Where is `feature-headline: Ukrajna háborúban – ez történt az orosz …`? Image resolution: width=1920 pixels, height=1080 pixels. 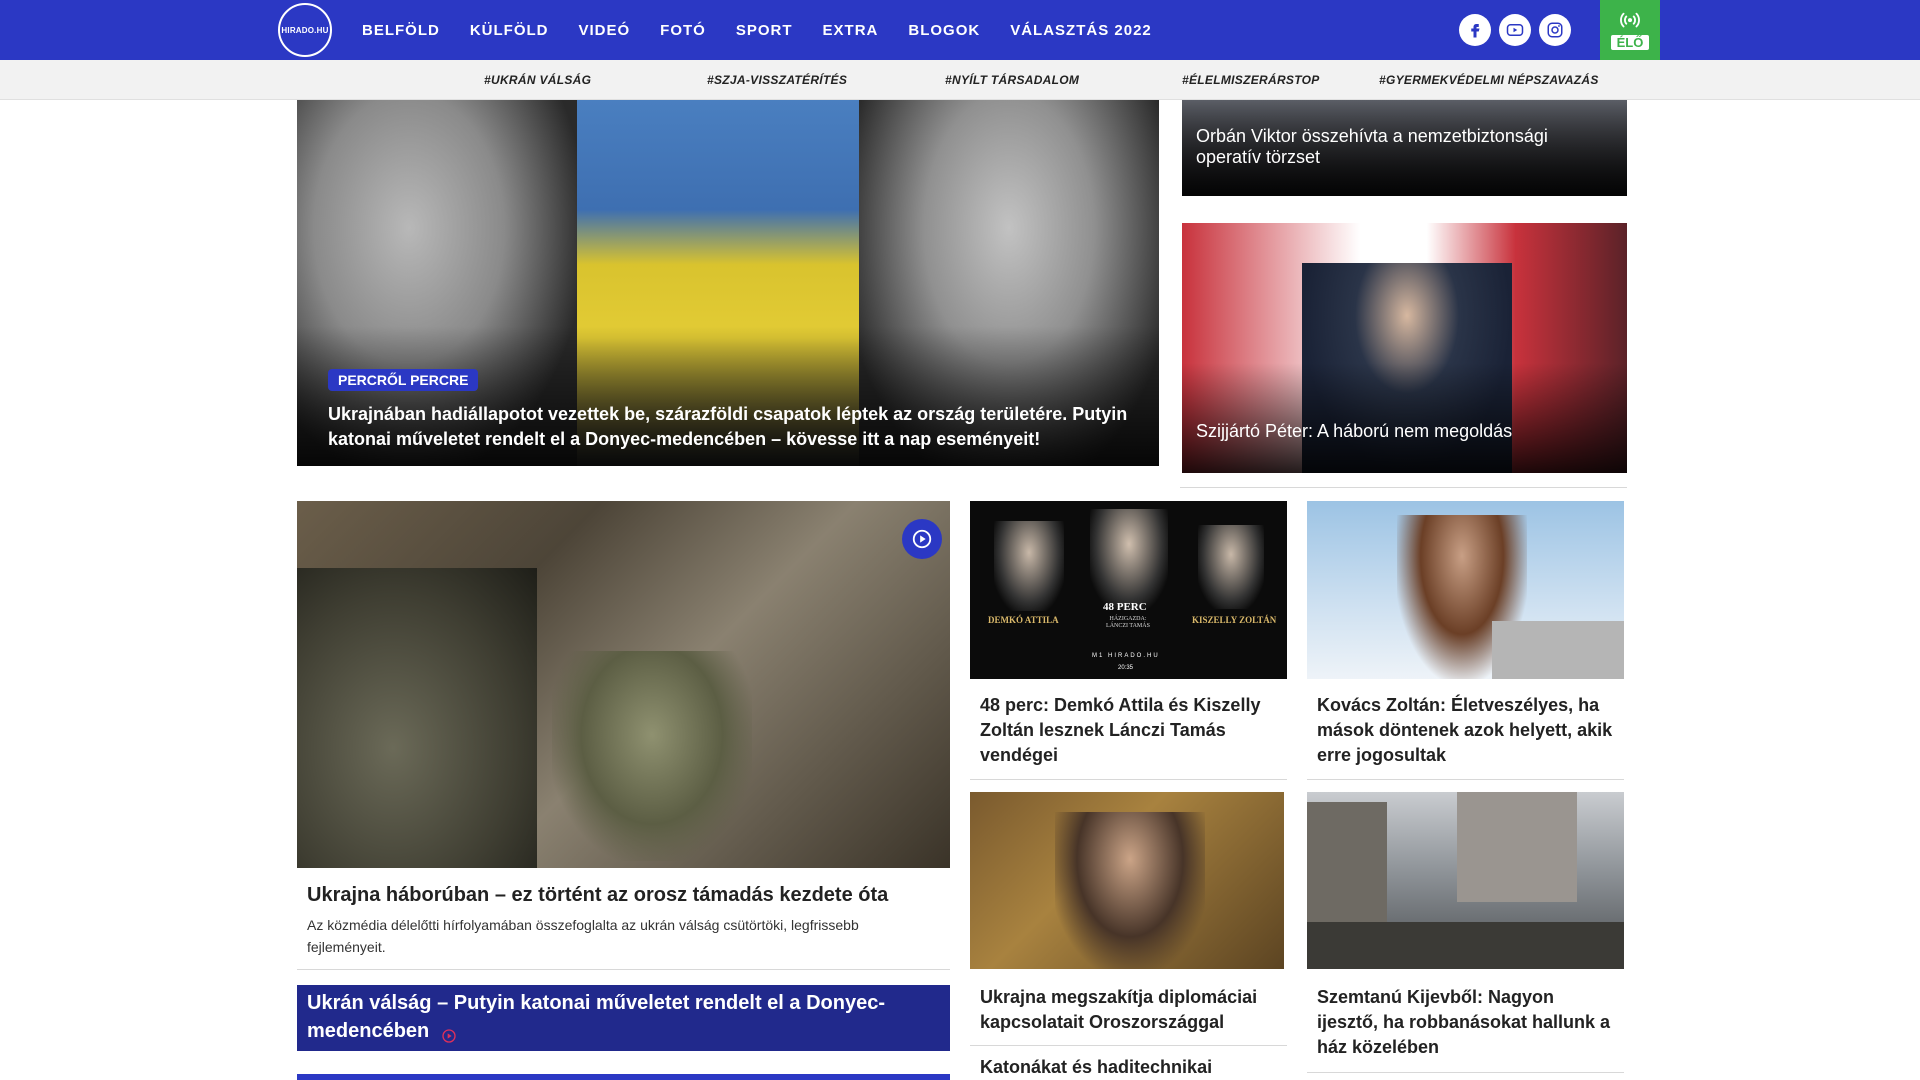 feature-headline: Ukrajna háborúban – ez történt az orosz … is located at coordinates (622, 895).